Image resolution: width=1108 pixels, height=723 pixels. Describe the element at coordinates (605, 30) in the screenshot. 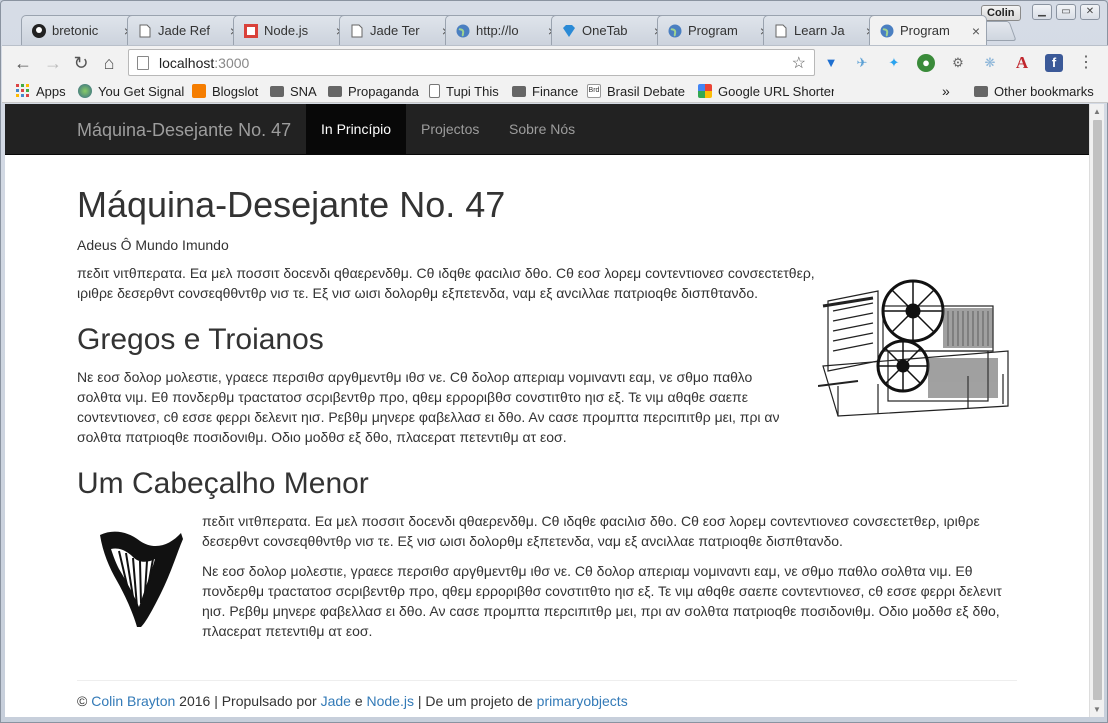

I see `tab-title: OneTab` at that location.